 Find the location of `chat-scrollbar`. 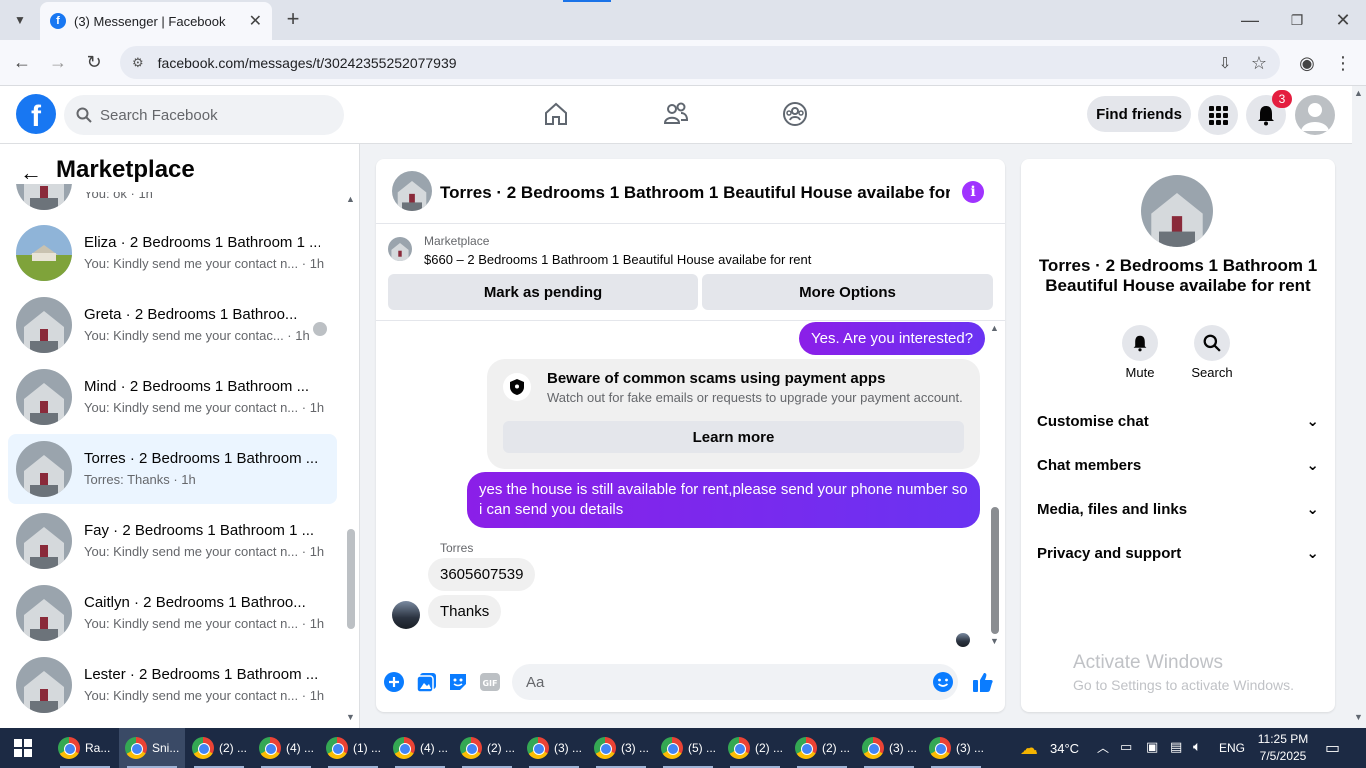

chat-scrollbar is located at coordinates (995, 570).